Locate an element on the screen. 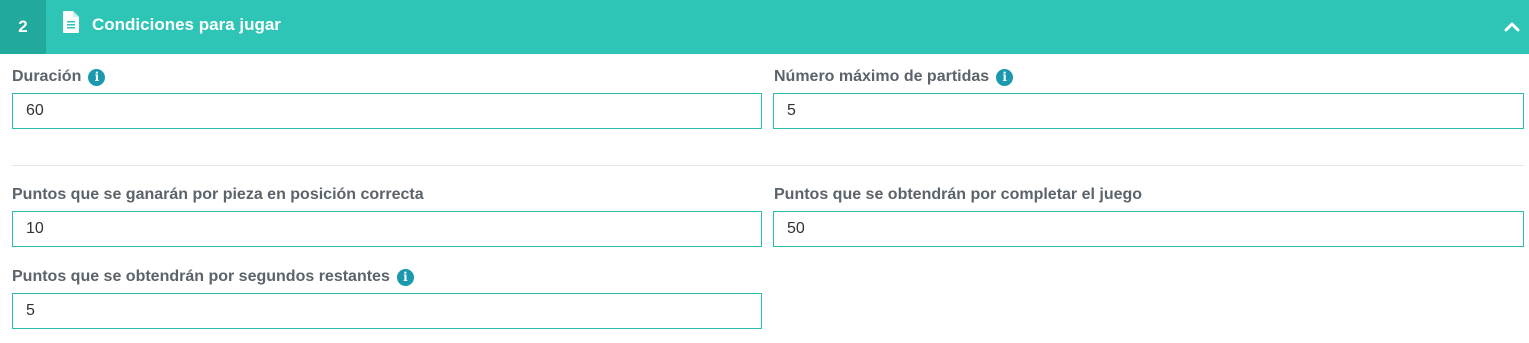 The height and width of the screenshot is (343, 1529). divider is located at coordinates (768, 165).